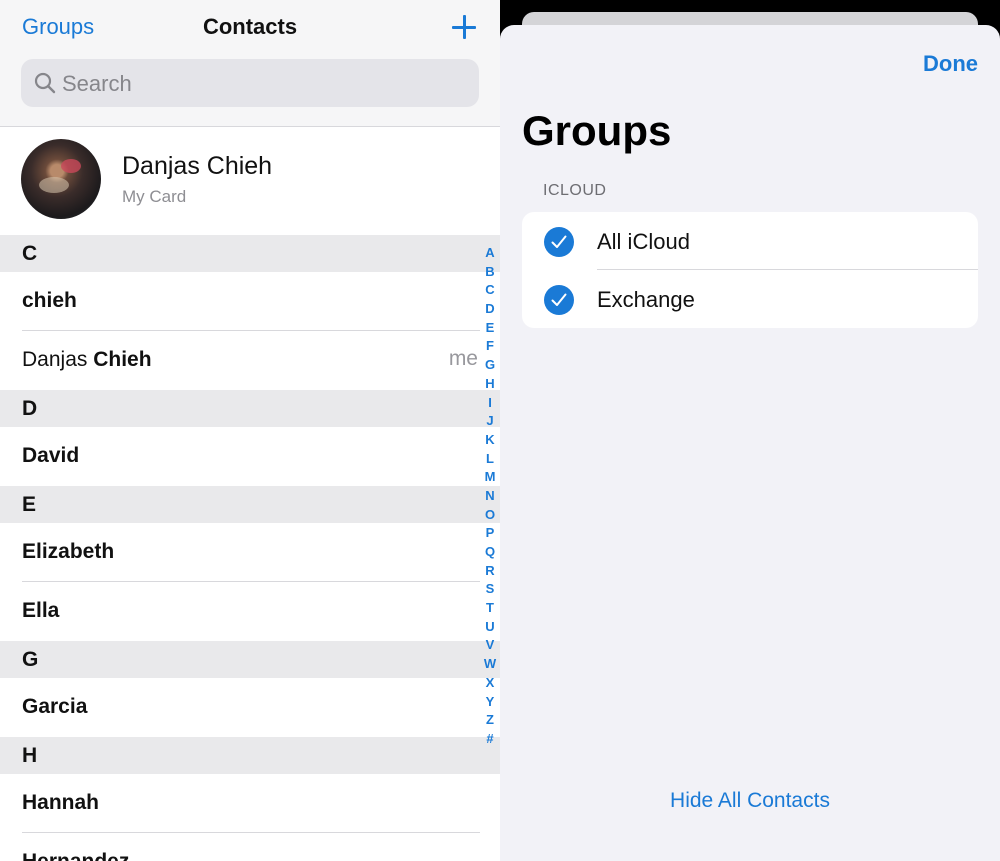 This screenshot has height=861, width=1000. What do you see at coordinates (490, 515) in the screenshot?
I see `index-letter: O` at bounding box center [490, 515].